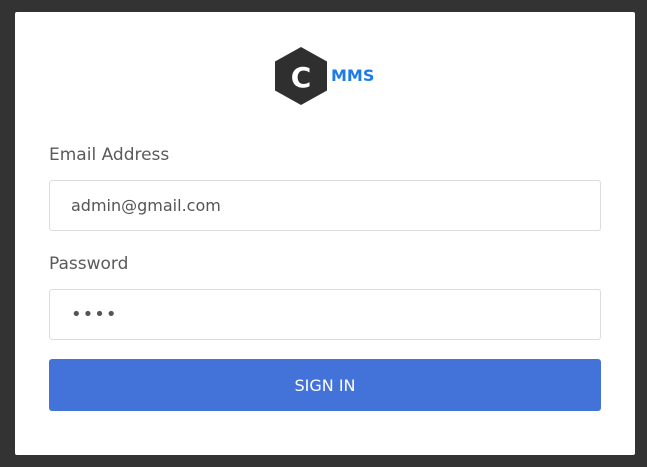 The width and height of the screenshot is (647, 467). What do you see at coordinates (325, 314) in the screenshot?
I see `password-field: ••••` at bounding box center [325, 314].